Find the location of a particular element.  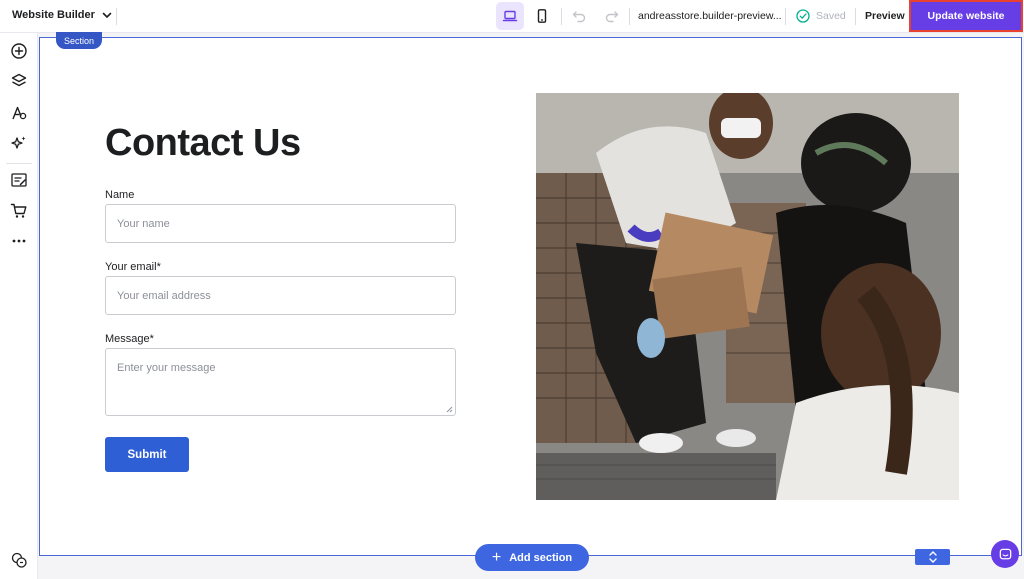

chat-support-button is located at coordinates (1005, 554).